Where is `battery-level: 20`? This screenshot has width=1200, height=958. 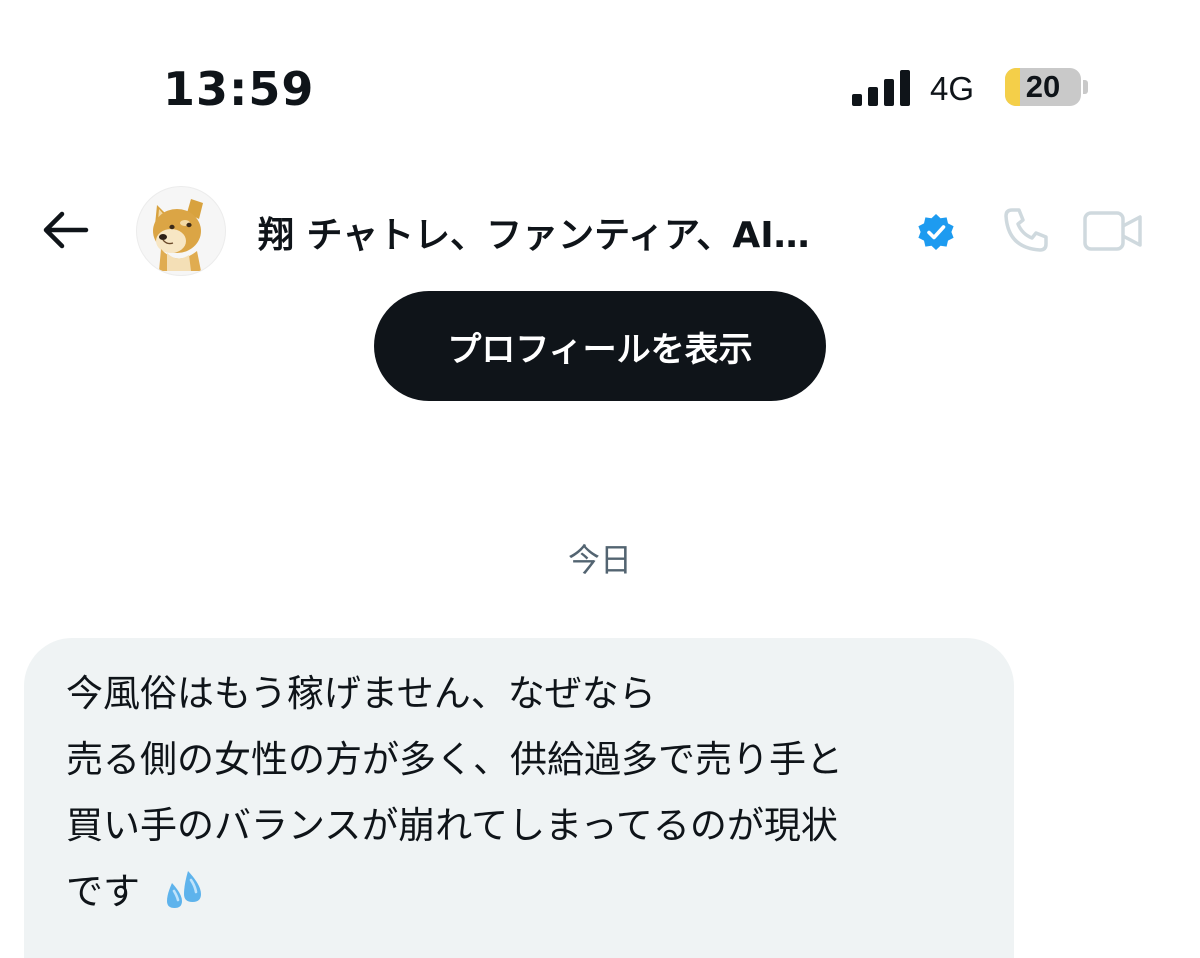 battery-level: 20 is located at coordinates (1043, 86).